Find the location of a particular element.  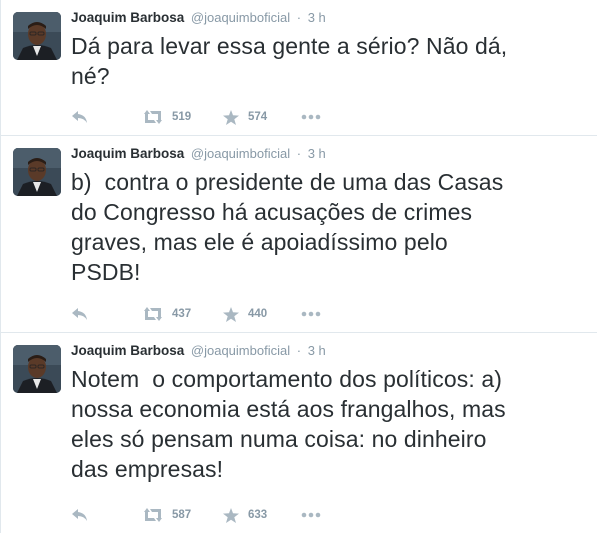

favorite-count: 440 is located at coordinates (258, 314).